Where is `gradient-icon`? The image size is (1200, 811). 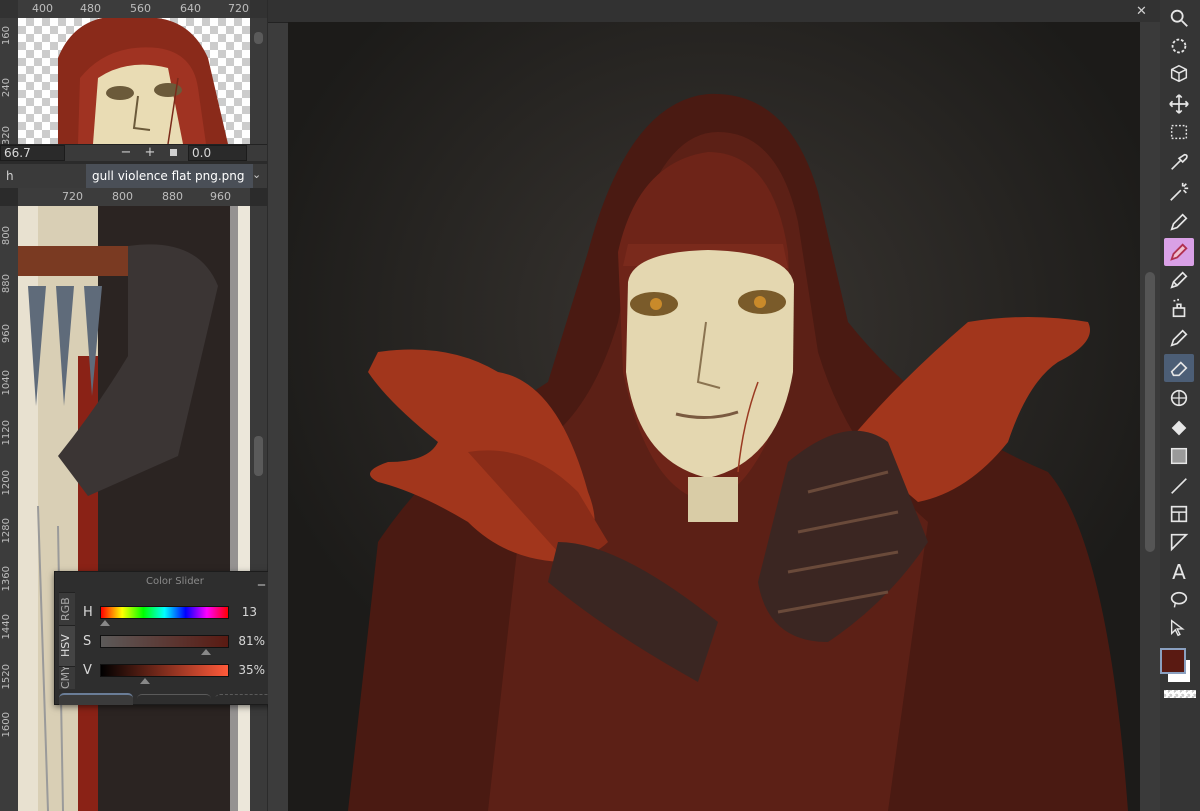 gradient-icon is located at coordinates (1179, 456).